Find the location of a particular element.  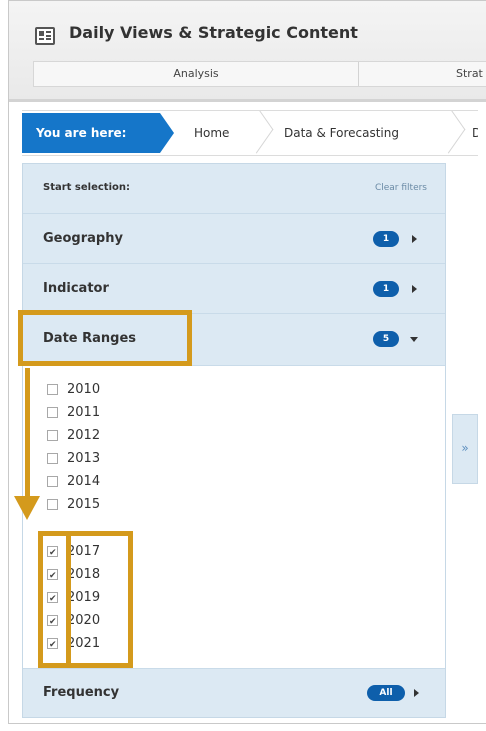

start-selection-row: Start selection: Clear filters is located at coordinates (234, 189).